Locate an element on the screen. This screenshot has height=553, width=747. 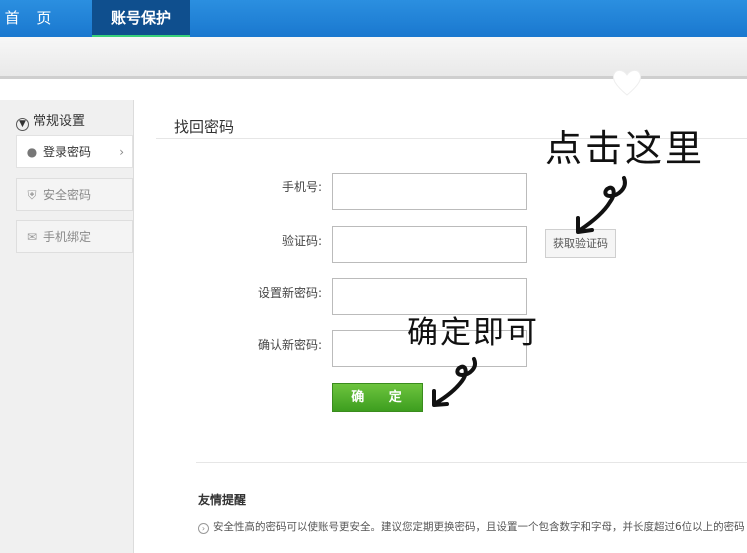
sidebar-item-label: 登录密码 is located at coordinates (67, 152).